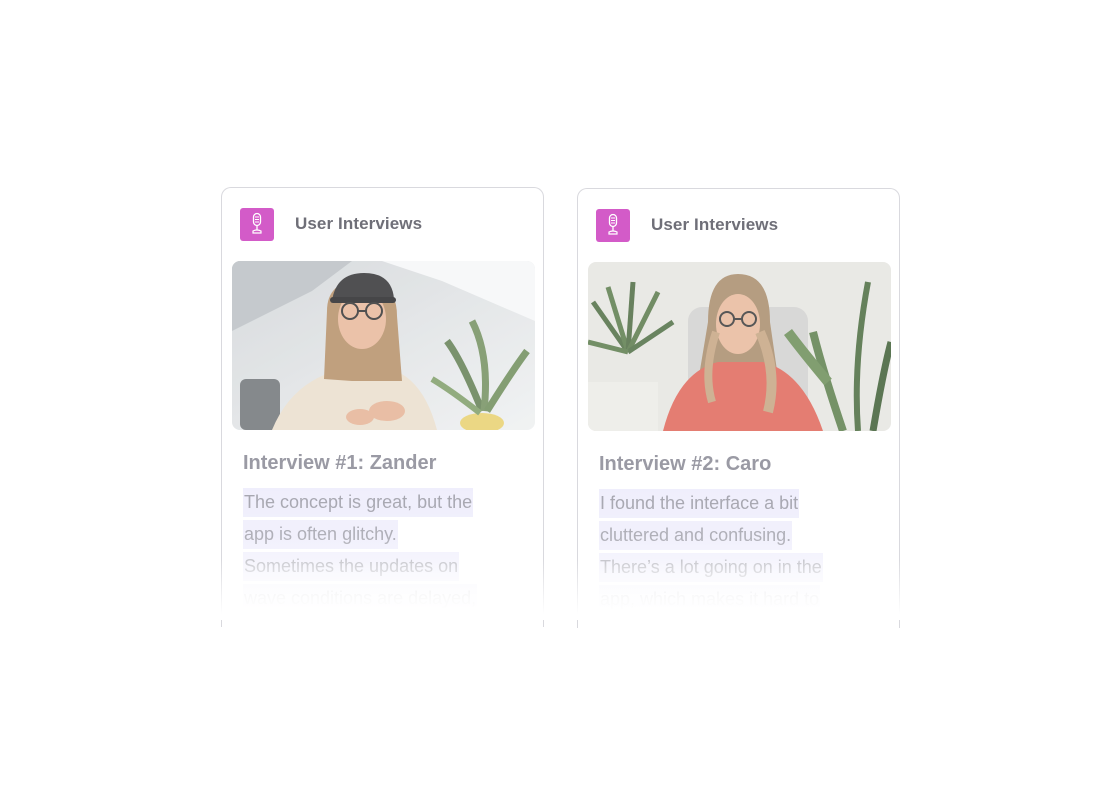  Describe the element at coordinates (340, 463) in the screenshot. I see `interview-title: Interview #1: Zander` at that location.